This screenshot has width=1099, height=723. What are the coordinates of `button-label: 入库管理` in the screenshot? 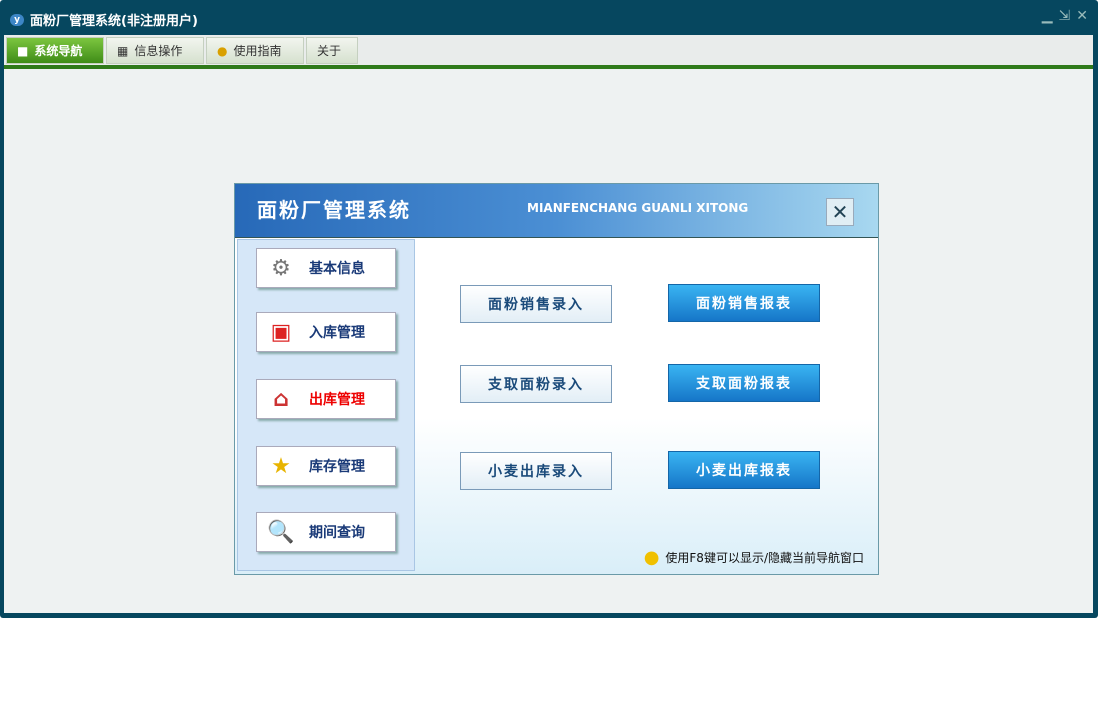 It's located at (337, 333).